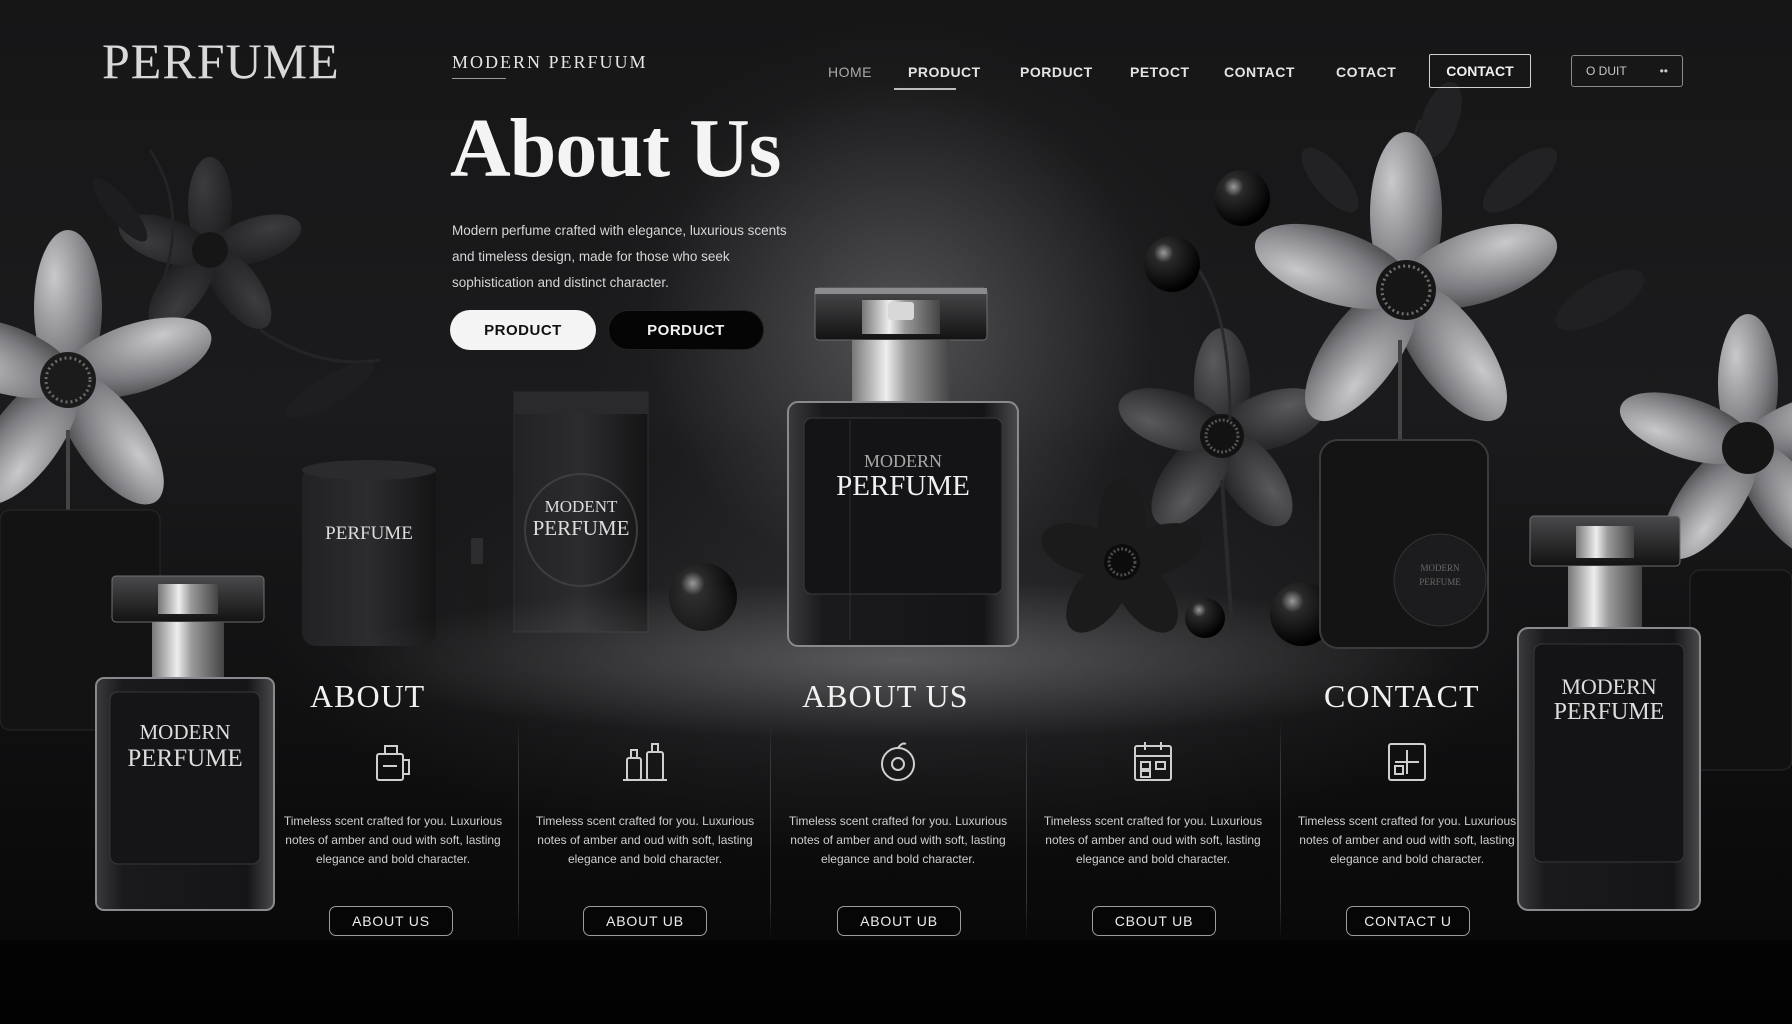 The height and width of the screenshot is (1024, 1792). What do you see at coordinates (550, 62) in the screenshot?
I see `tagline: MODERN PERFUUM` at bounding box center [550, 62].